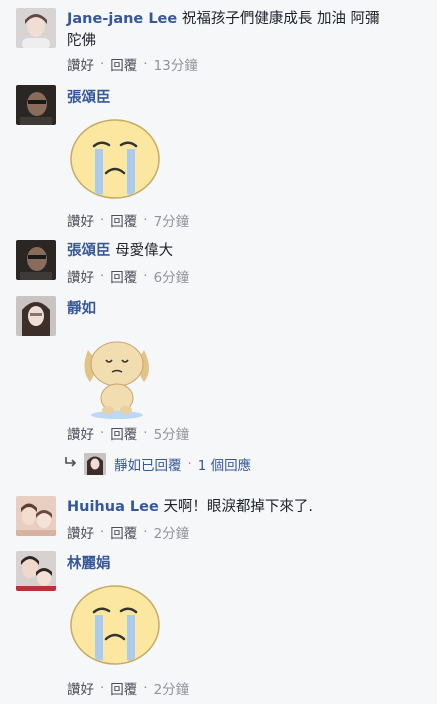 Image resolution: width=437 pixels, height=704 pixels. I want to click on comment-body: 張頌臣 母愛偉大, so click(120, 251).